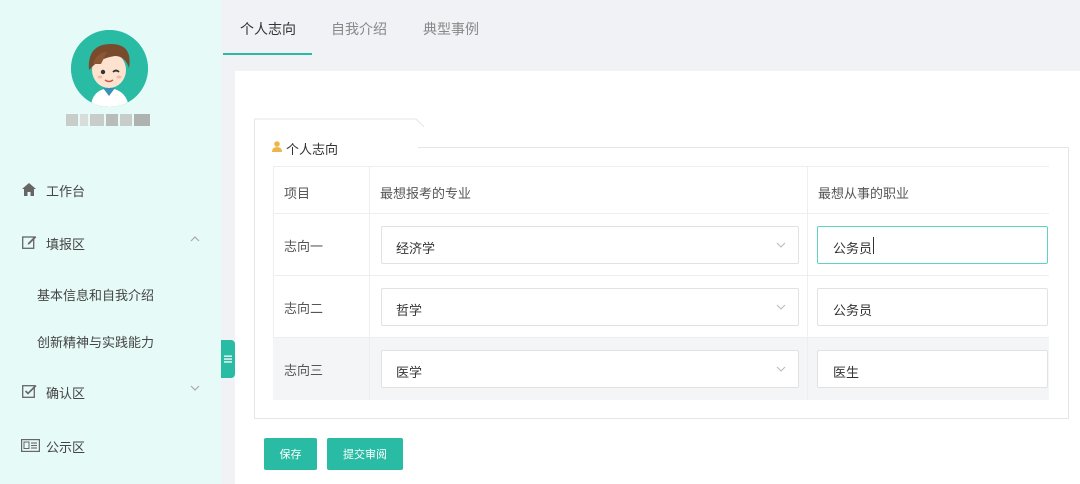  Describe the element at coordinates (661, 190) in the screenshot. I see `table-header-row: 项目 最想报考的专业 最想从事的职业` at that location.